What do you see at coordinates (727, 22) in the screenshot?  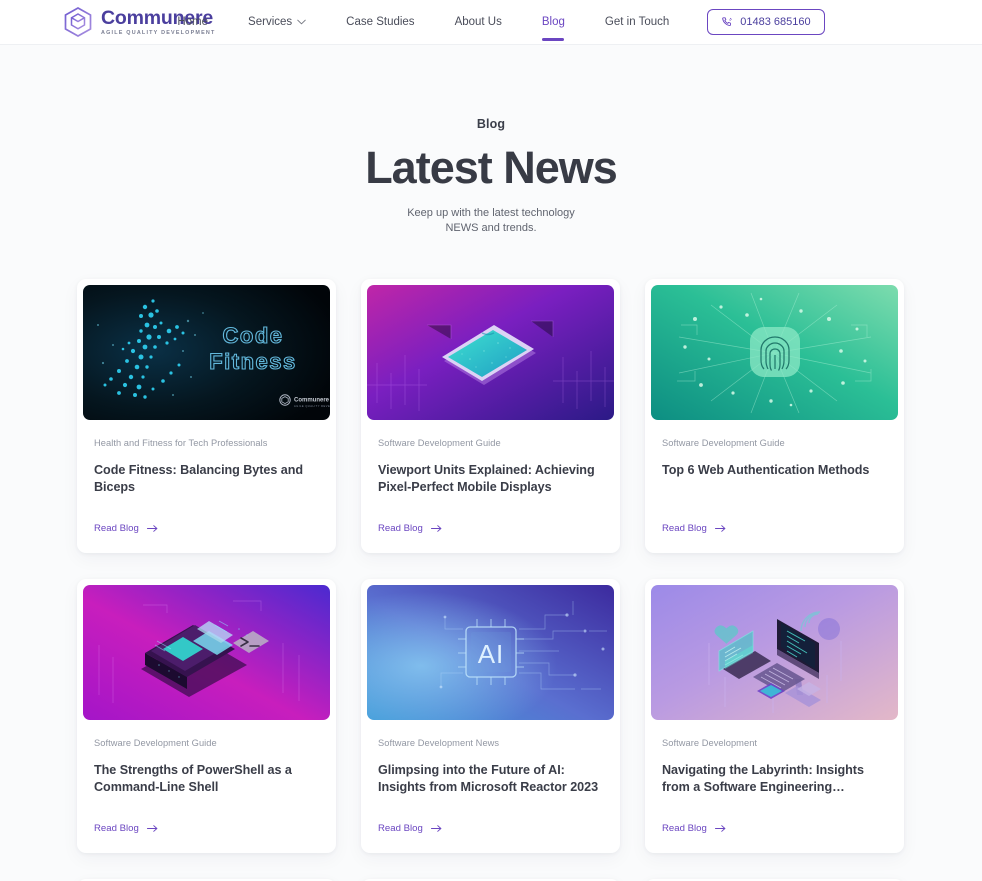 I see `phone-icon` at bounding box center [727, 22].